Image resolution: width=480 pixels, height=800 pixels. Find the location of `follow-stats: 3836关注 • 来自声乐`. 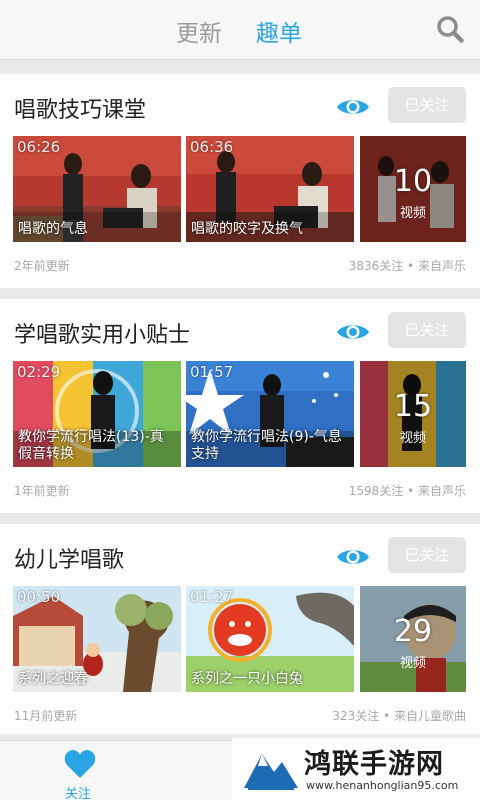

follow-stats: 3836关注 • 来自声乐 is located at coordinates (407, 266).